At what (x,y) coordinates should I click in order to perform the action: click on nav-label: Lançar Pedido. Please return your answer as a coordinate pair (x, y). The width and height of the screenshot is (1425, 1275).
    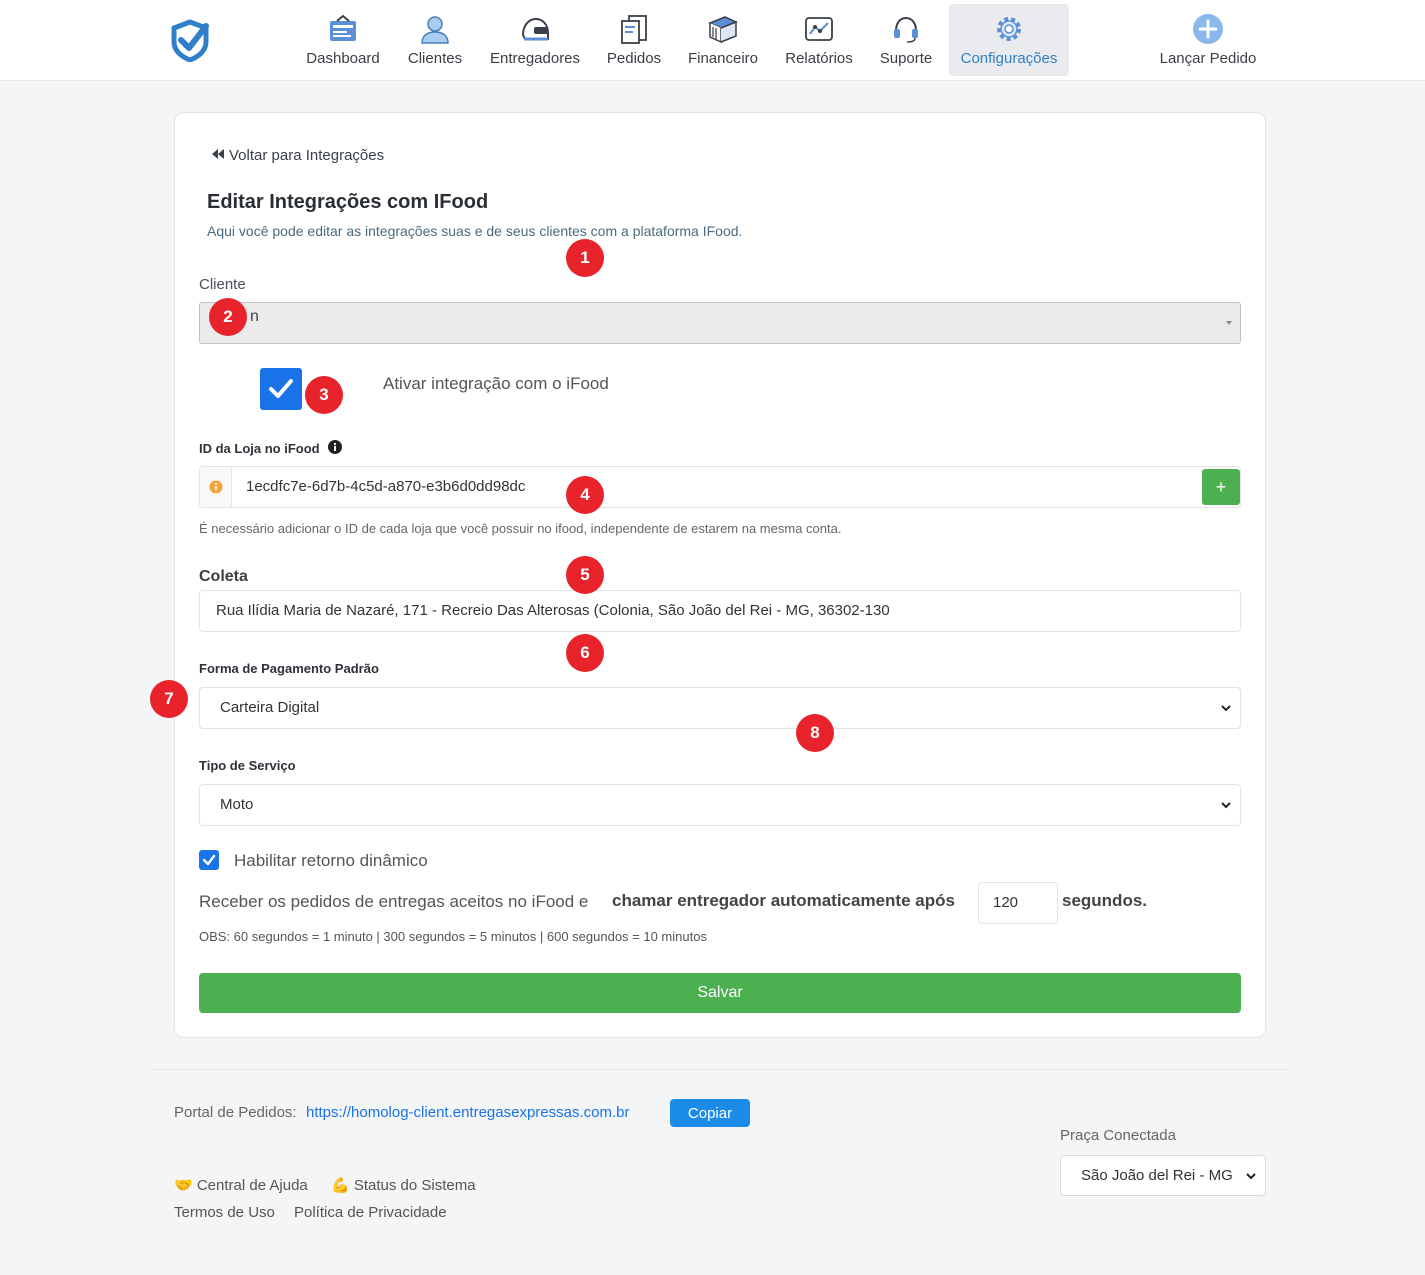
    Looking at the image, I should click on (1208, 58).